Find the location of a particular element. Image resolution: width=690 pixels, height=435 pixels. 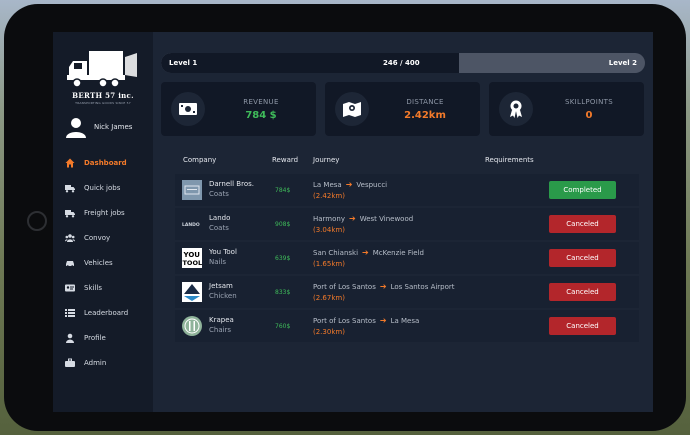

nav-item-quick-jobs: Quick jobs is located at coordinates (103, 187).